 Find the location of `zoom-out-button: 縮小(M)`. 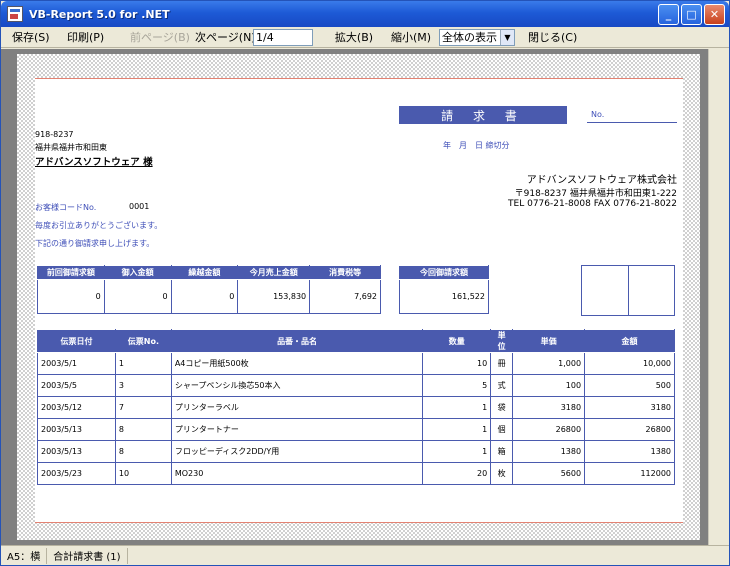

zoom-out-button: 縮小(M) is located at coordinates (411, 37).